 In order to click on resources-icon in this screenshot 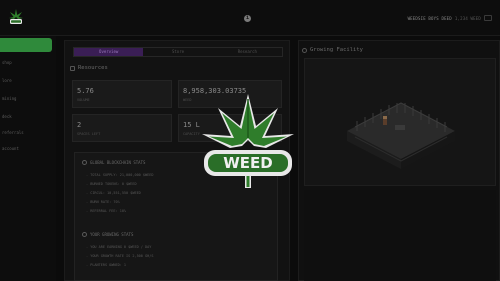, I will do `click(72, 68)`.